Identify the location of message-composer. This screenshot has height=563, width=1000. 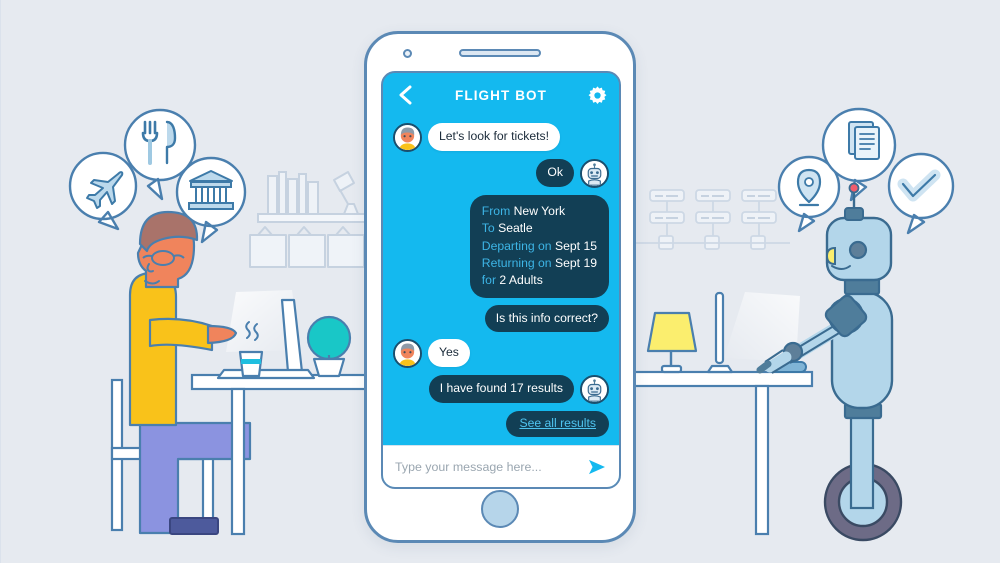
(501, 466).